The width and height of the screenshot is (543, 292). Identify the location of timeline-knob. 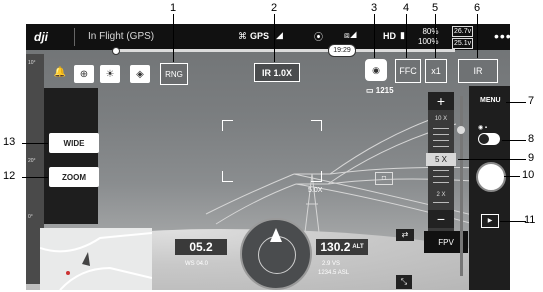
(116, 51).